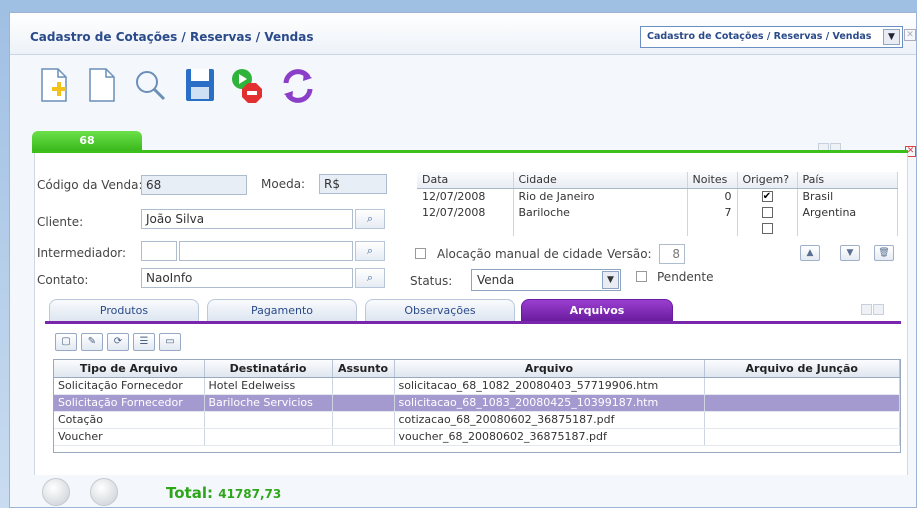 The height and width of the screenshot is (508, 917). I want to click on total-value: 41787,73, so click(250, 494).